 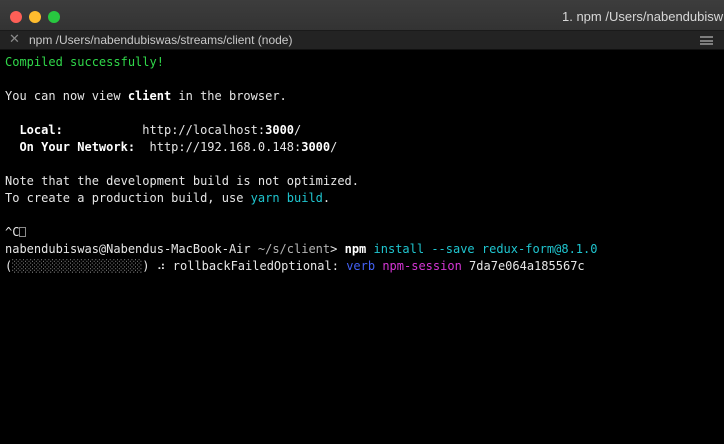 What do you see at coordinates (706, 40) in the screenshot?
I see `hamburger-menu-icon` at bounding box center [706, 40].